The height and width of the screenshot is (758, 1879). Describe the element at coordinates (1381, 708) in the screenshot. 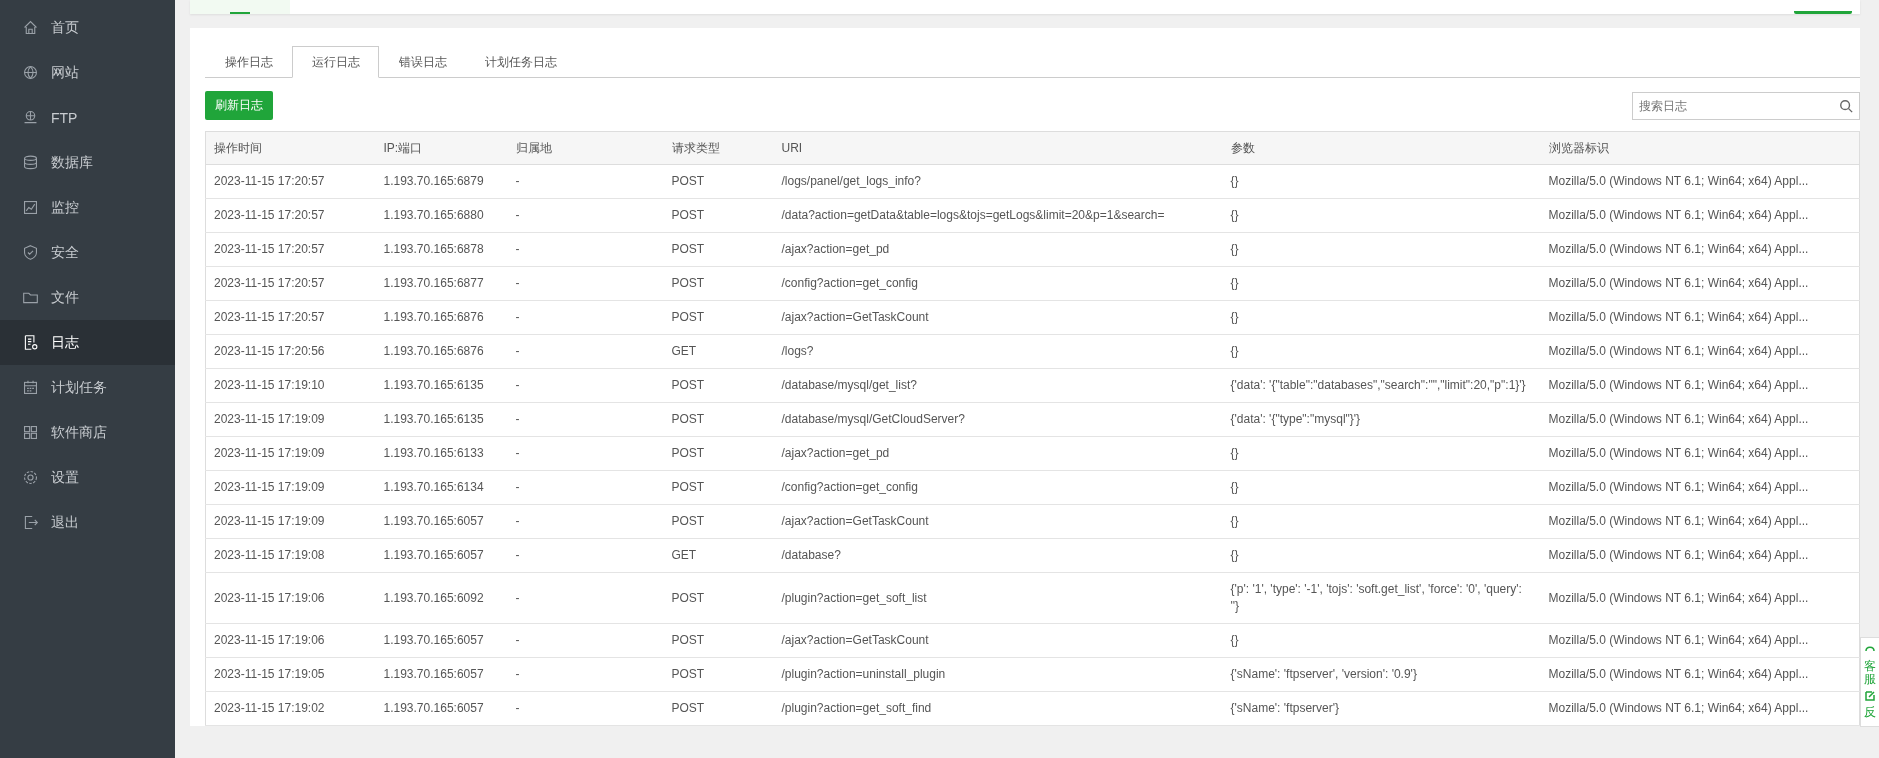

I see `table-cell: {'sName': 'ftpserver'}` at that location.